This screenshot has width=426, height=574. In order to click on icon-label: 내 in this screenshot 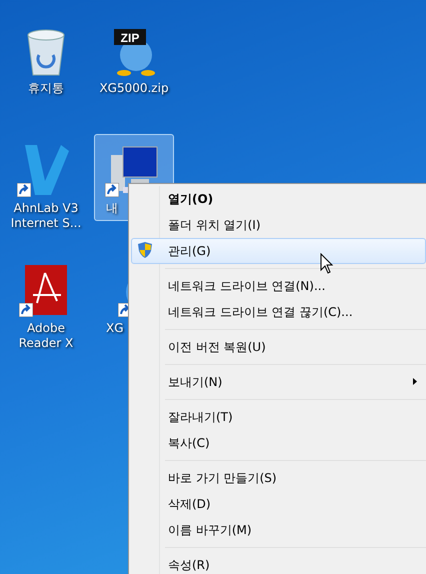, I will do `click(112, 208)`.